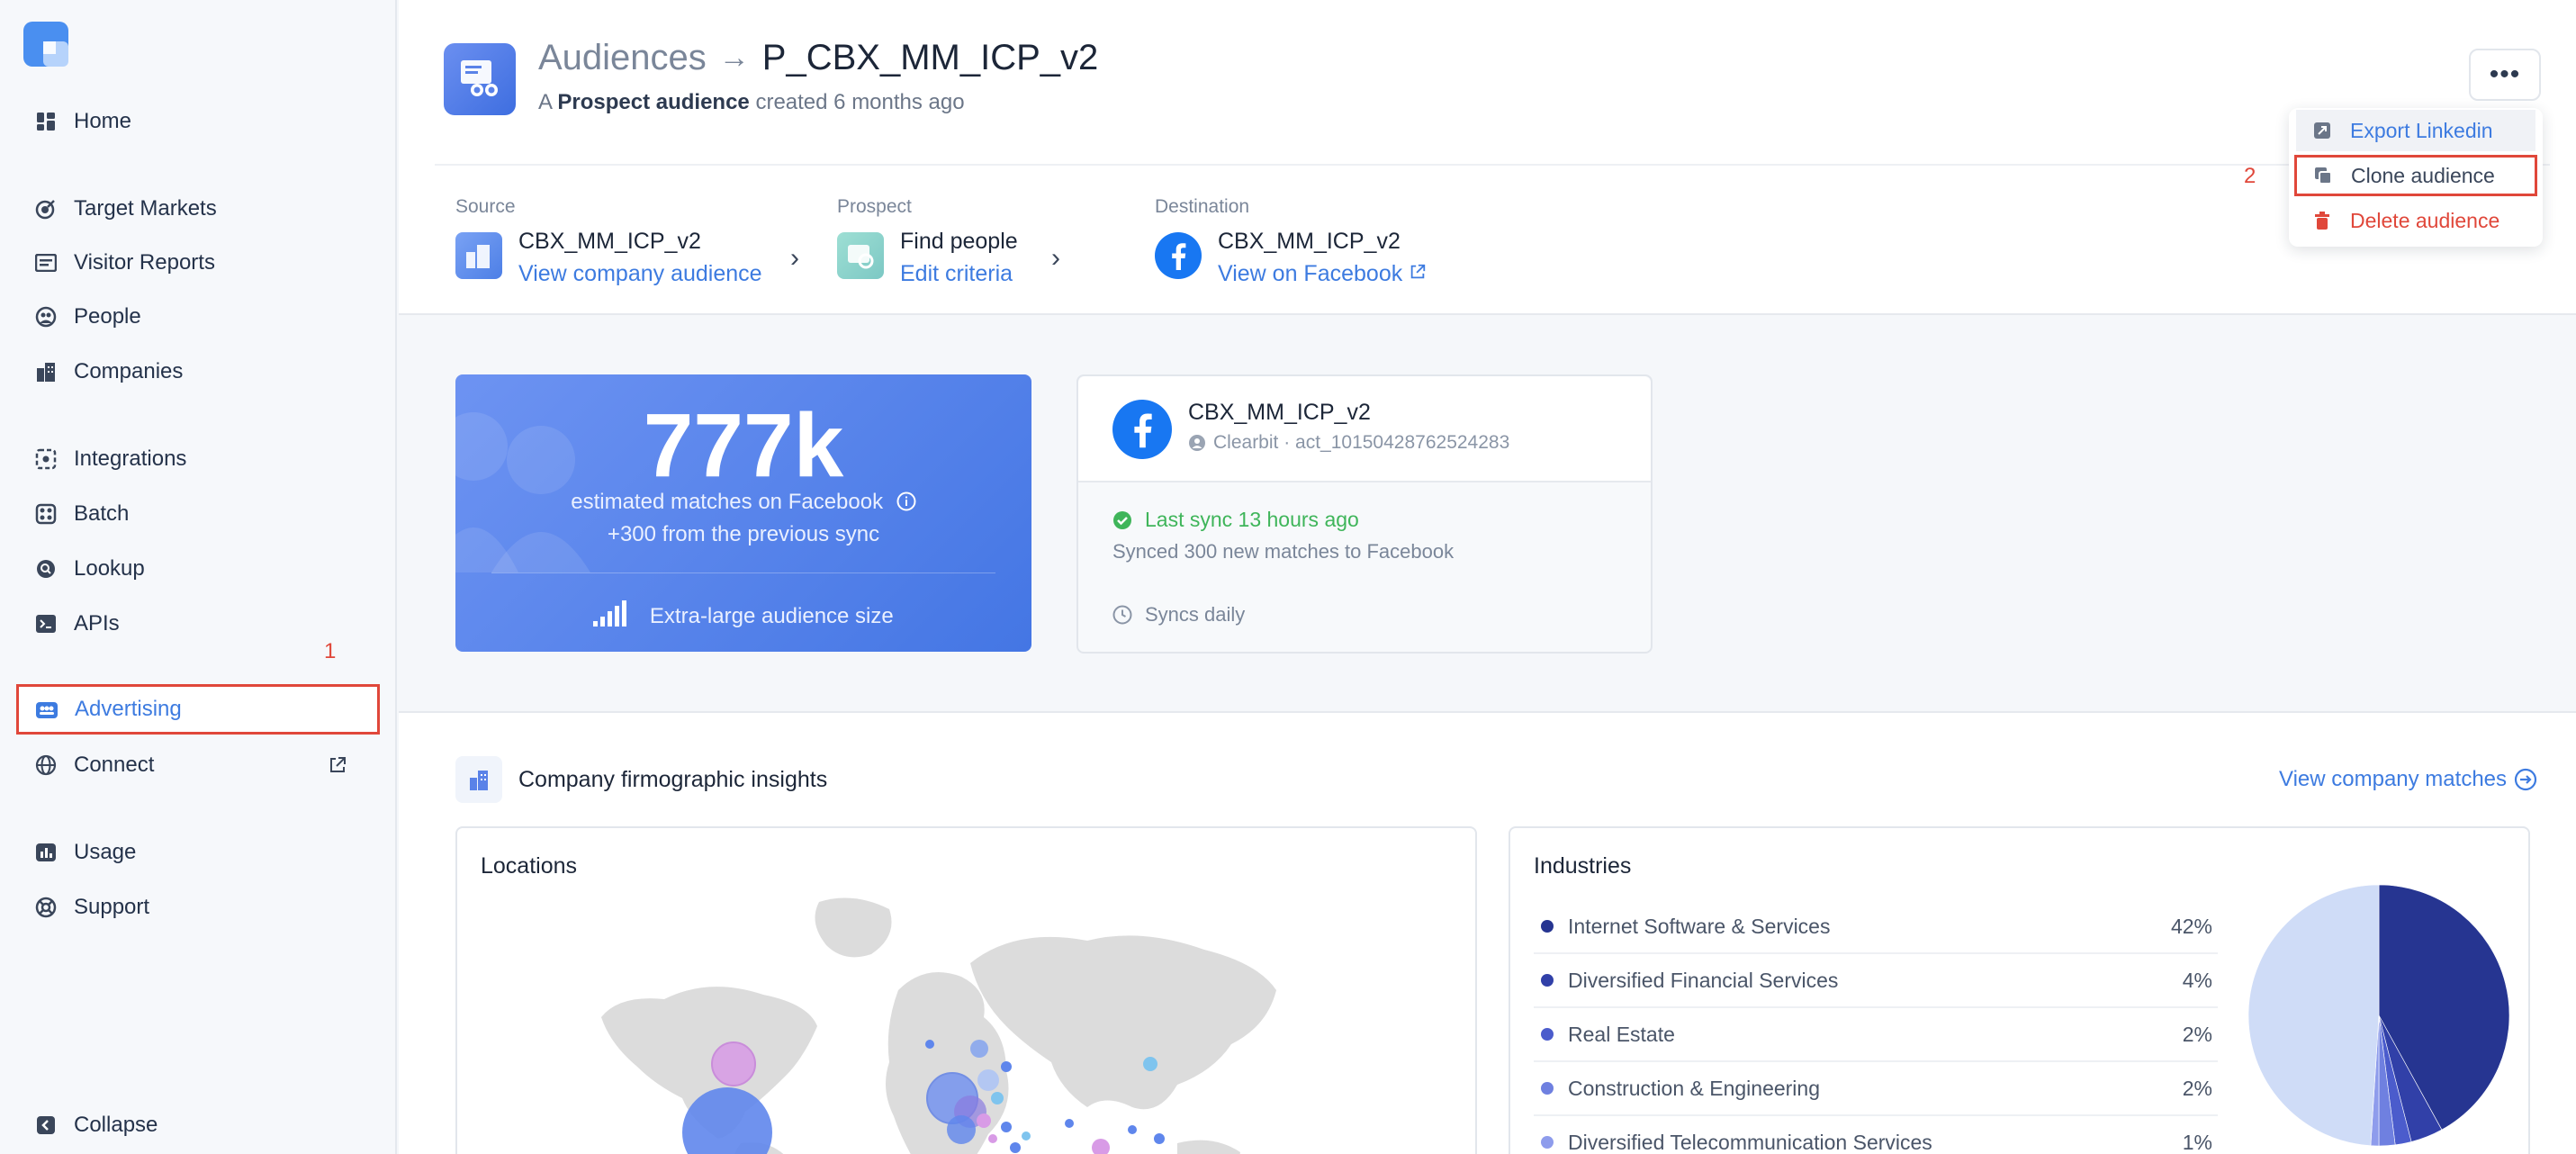 The image size is (2576, 1154). What do you see at coordinates (46, 569) in the screenshot?
I see `lookup-icon` at bounding box center [46, 569].